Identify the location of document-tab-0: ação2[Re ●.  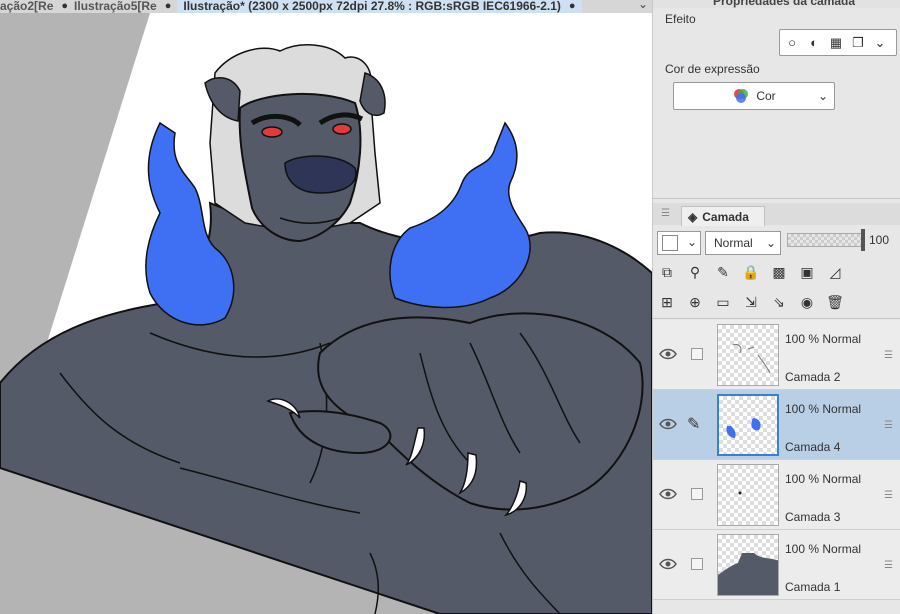
(37, 6).